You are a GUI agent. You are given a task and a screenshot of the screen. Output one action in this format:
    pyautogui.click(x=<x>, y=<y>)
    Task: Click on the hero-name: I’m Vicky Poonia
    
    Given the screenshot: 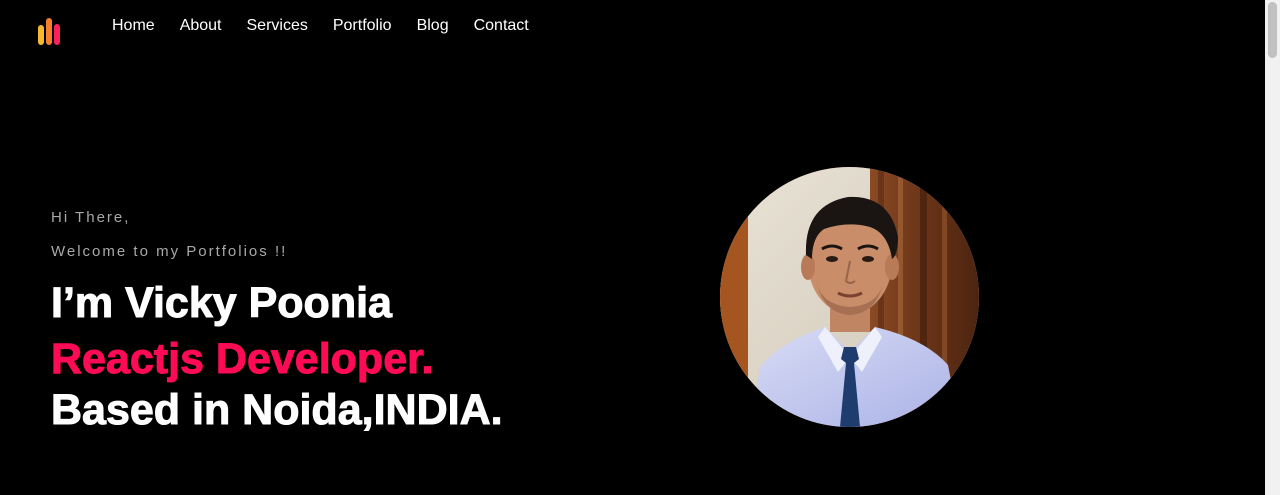 What is the action you would take?
    pyautogui.click(x=222, y=303)
    